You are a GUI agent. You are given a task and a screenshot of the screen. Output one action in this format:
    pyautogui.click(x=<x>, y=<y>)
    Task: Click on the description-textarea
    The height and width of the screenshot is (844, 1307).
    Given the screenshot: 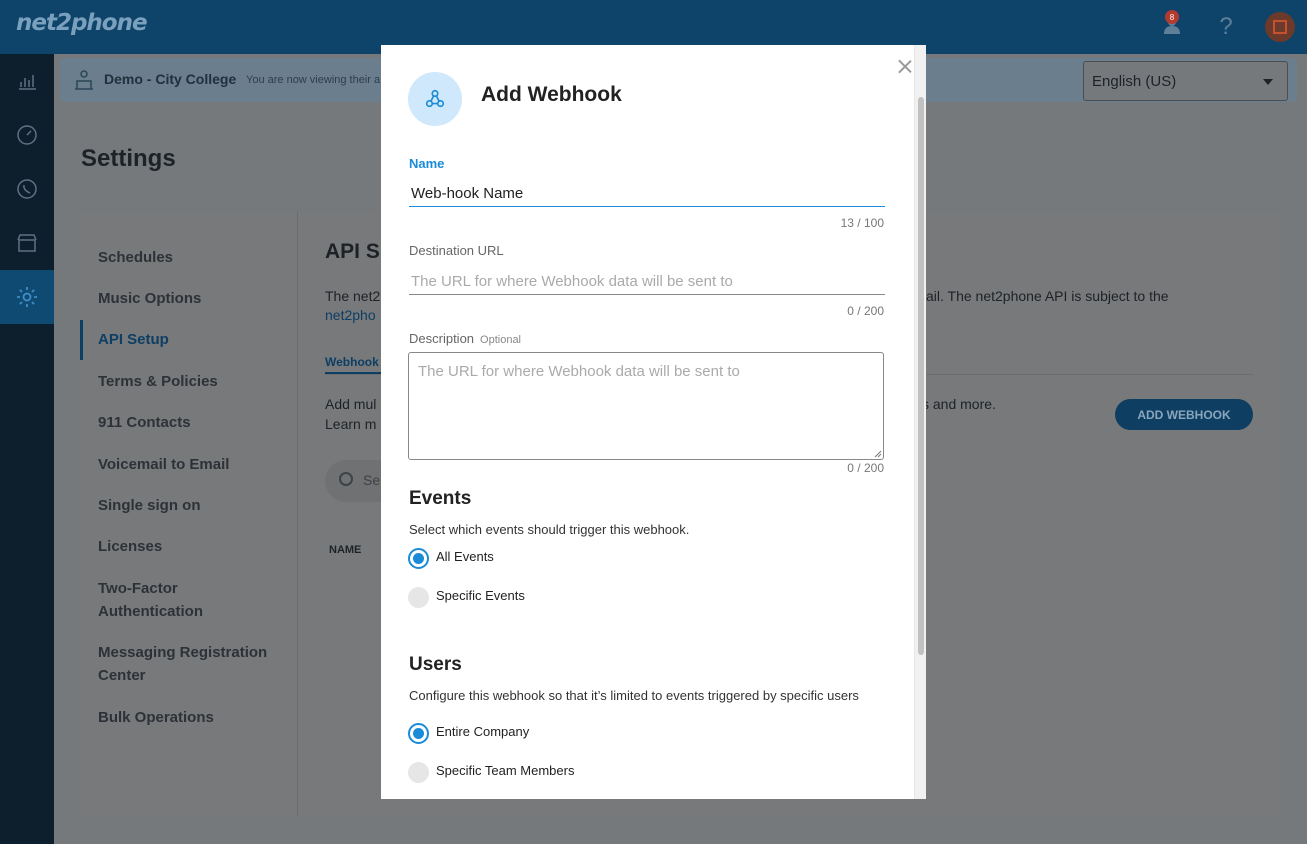 What is the action you would take?
    pyautogui.click(x=646, y=406)
    